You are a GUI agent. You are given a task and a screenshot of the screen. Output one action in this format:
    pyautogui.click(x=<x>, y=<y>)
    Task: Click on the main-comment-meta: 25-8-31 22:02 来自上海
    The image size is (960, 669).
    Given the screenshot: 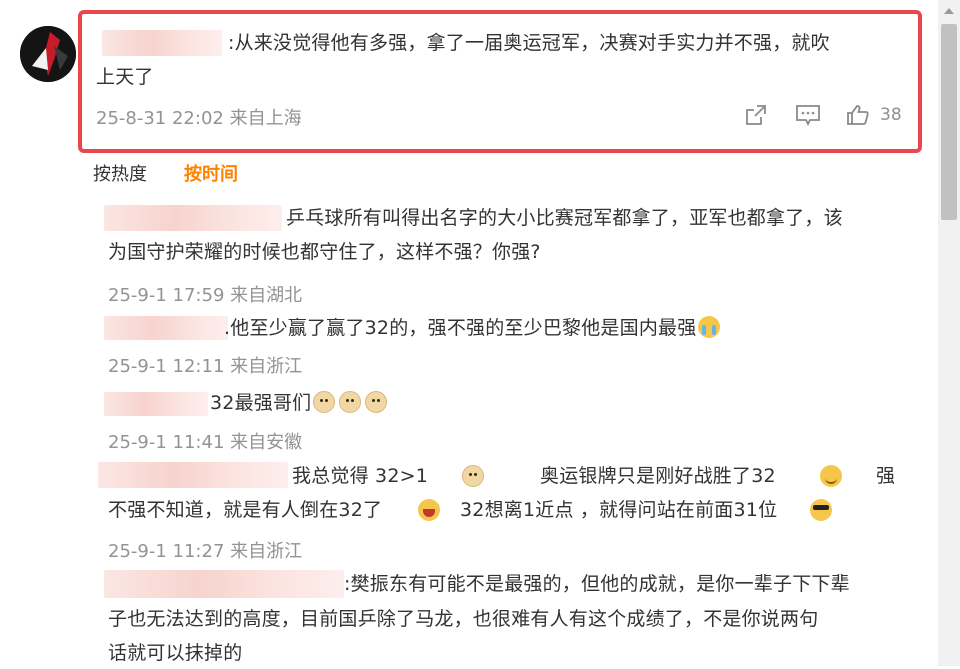 What is the action you would take?
    pyautogui.click(x=199, y=118)
    